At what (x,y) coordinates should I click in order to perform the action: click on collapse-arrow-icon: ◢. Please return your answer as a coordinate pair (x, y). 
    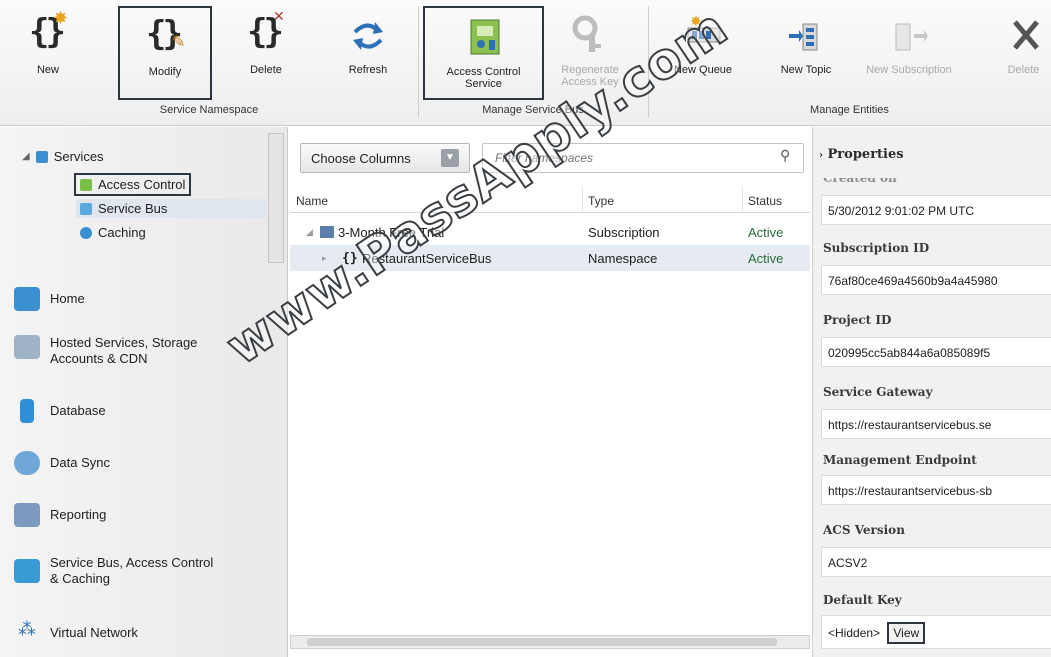
    Looking at the image, I should click on (26, 156).